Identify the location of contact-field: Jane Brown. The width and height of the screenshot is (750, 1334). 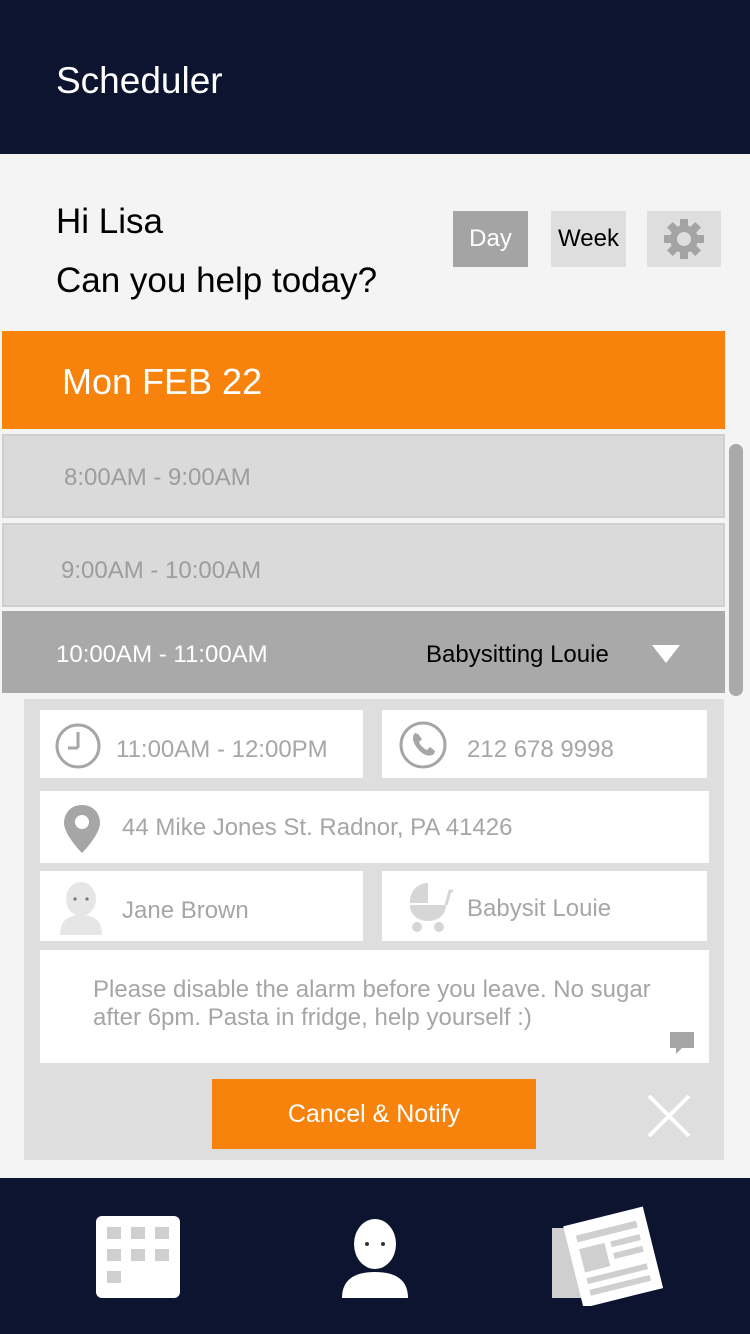
(201, 906).